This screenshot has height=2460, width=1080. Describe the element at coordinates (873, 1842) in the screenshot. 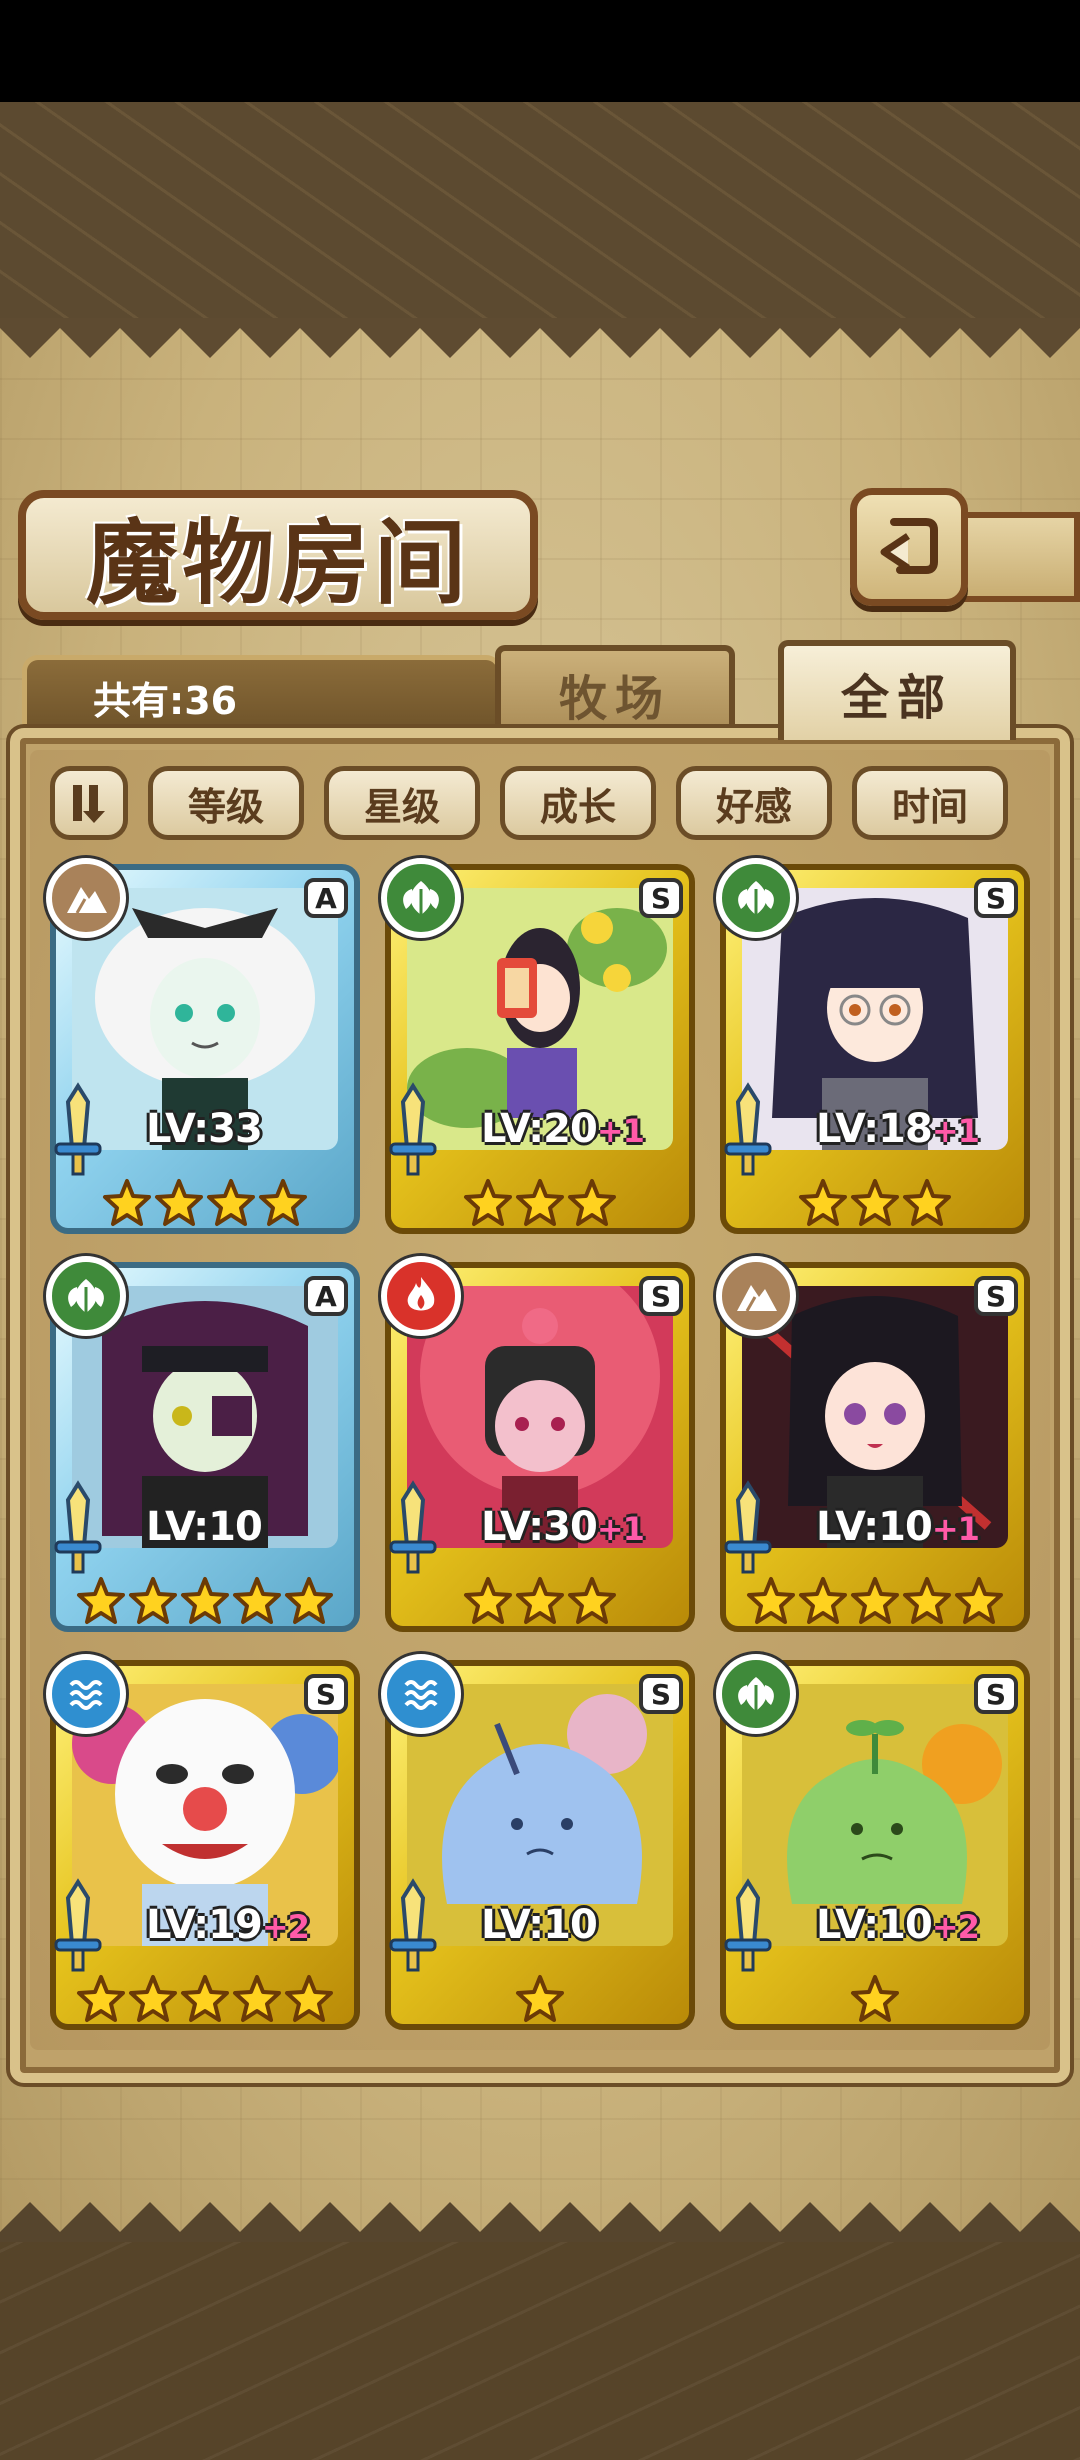

I see `monster-card: S LV:10+2` at that location.